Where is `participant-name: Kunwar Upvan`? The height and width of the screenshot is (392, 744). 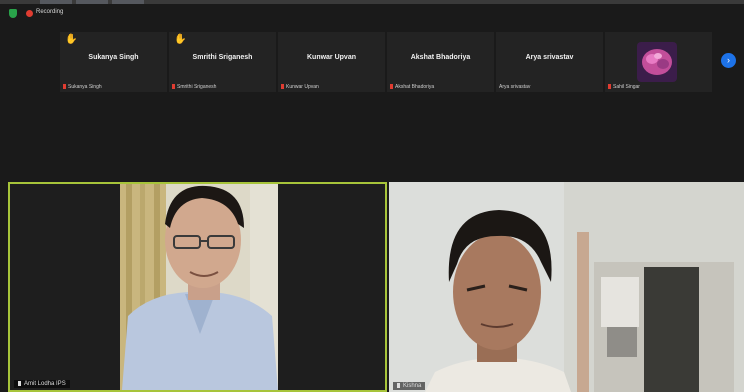 participant-name: Kunwar Upvan is located at coordinates (331, 57).